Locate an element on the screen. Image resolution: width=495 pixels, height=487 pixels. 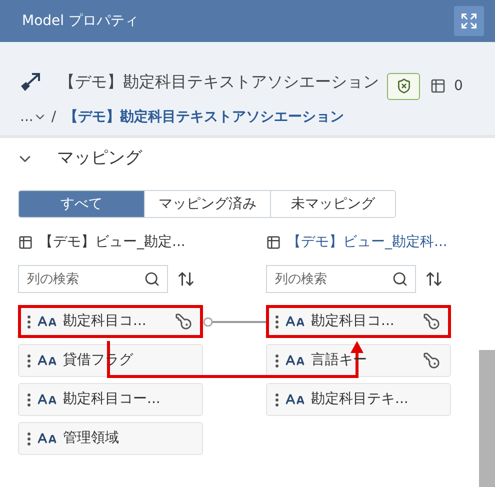
object-title: 【デモ】勘定科目テキストアソシエーション is located at coordinates (219, 82).